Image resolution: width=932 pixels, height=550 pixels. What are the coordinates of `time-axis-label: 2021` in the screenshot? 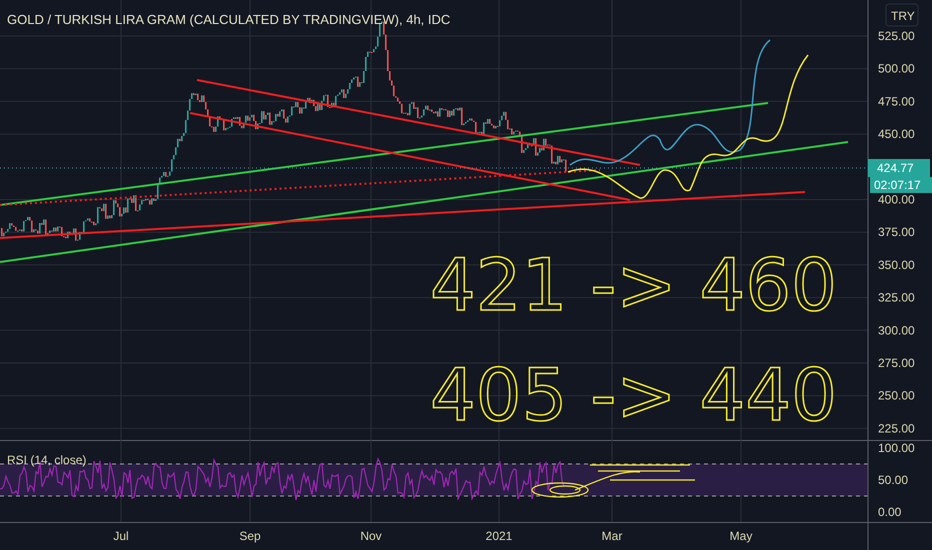 It's located at (499, 536).